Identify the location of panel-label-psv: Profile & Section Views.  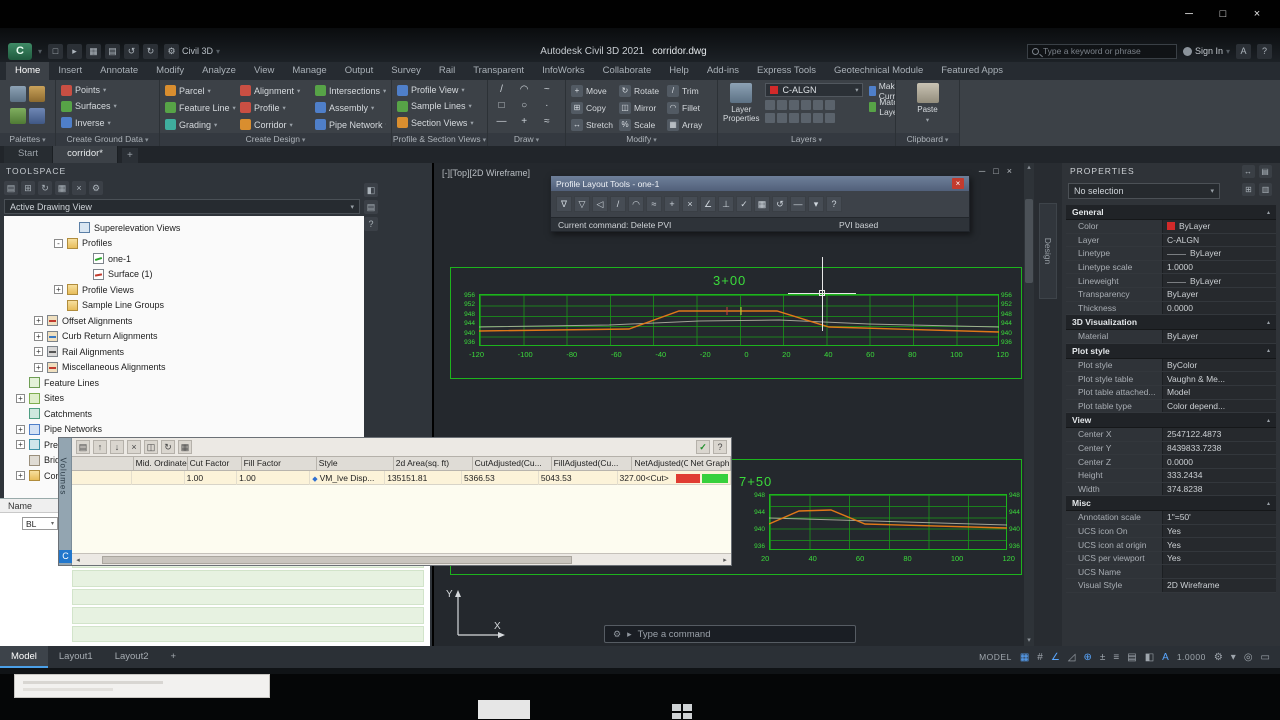
(439, 139).